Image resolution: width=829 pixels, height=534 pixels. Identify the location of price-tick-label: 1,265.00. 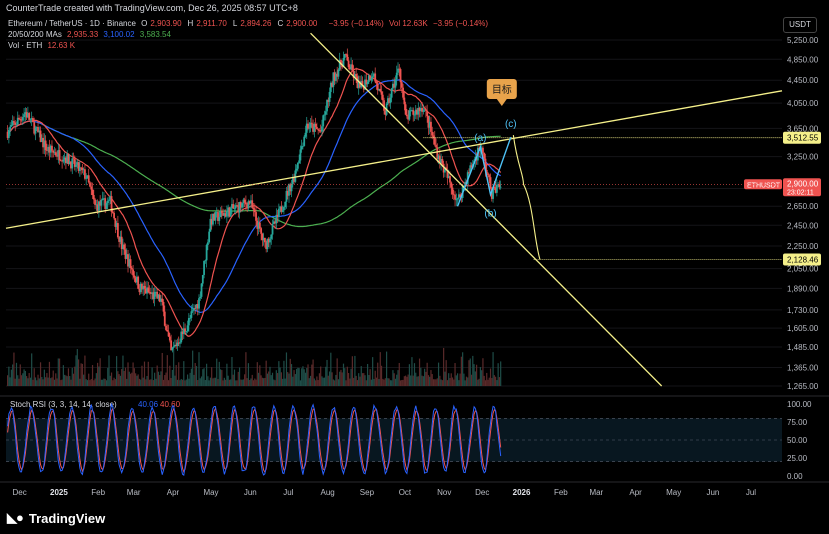
(803, 386).